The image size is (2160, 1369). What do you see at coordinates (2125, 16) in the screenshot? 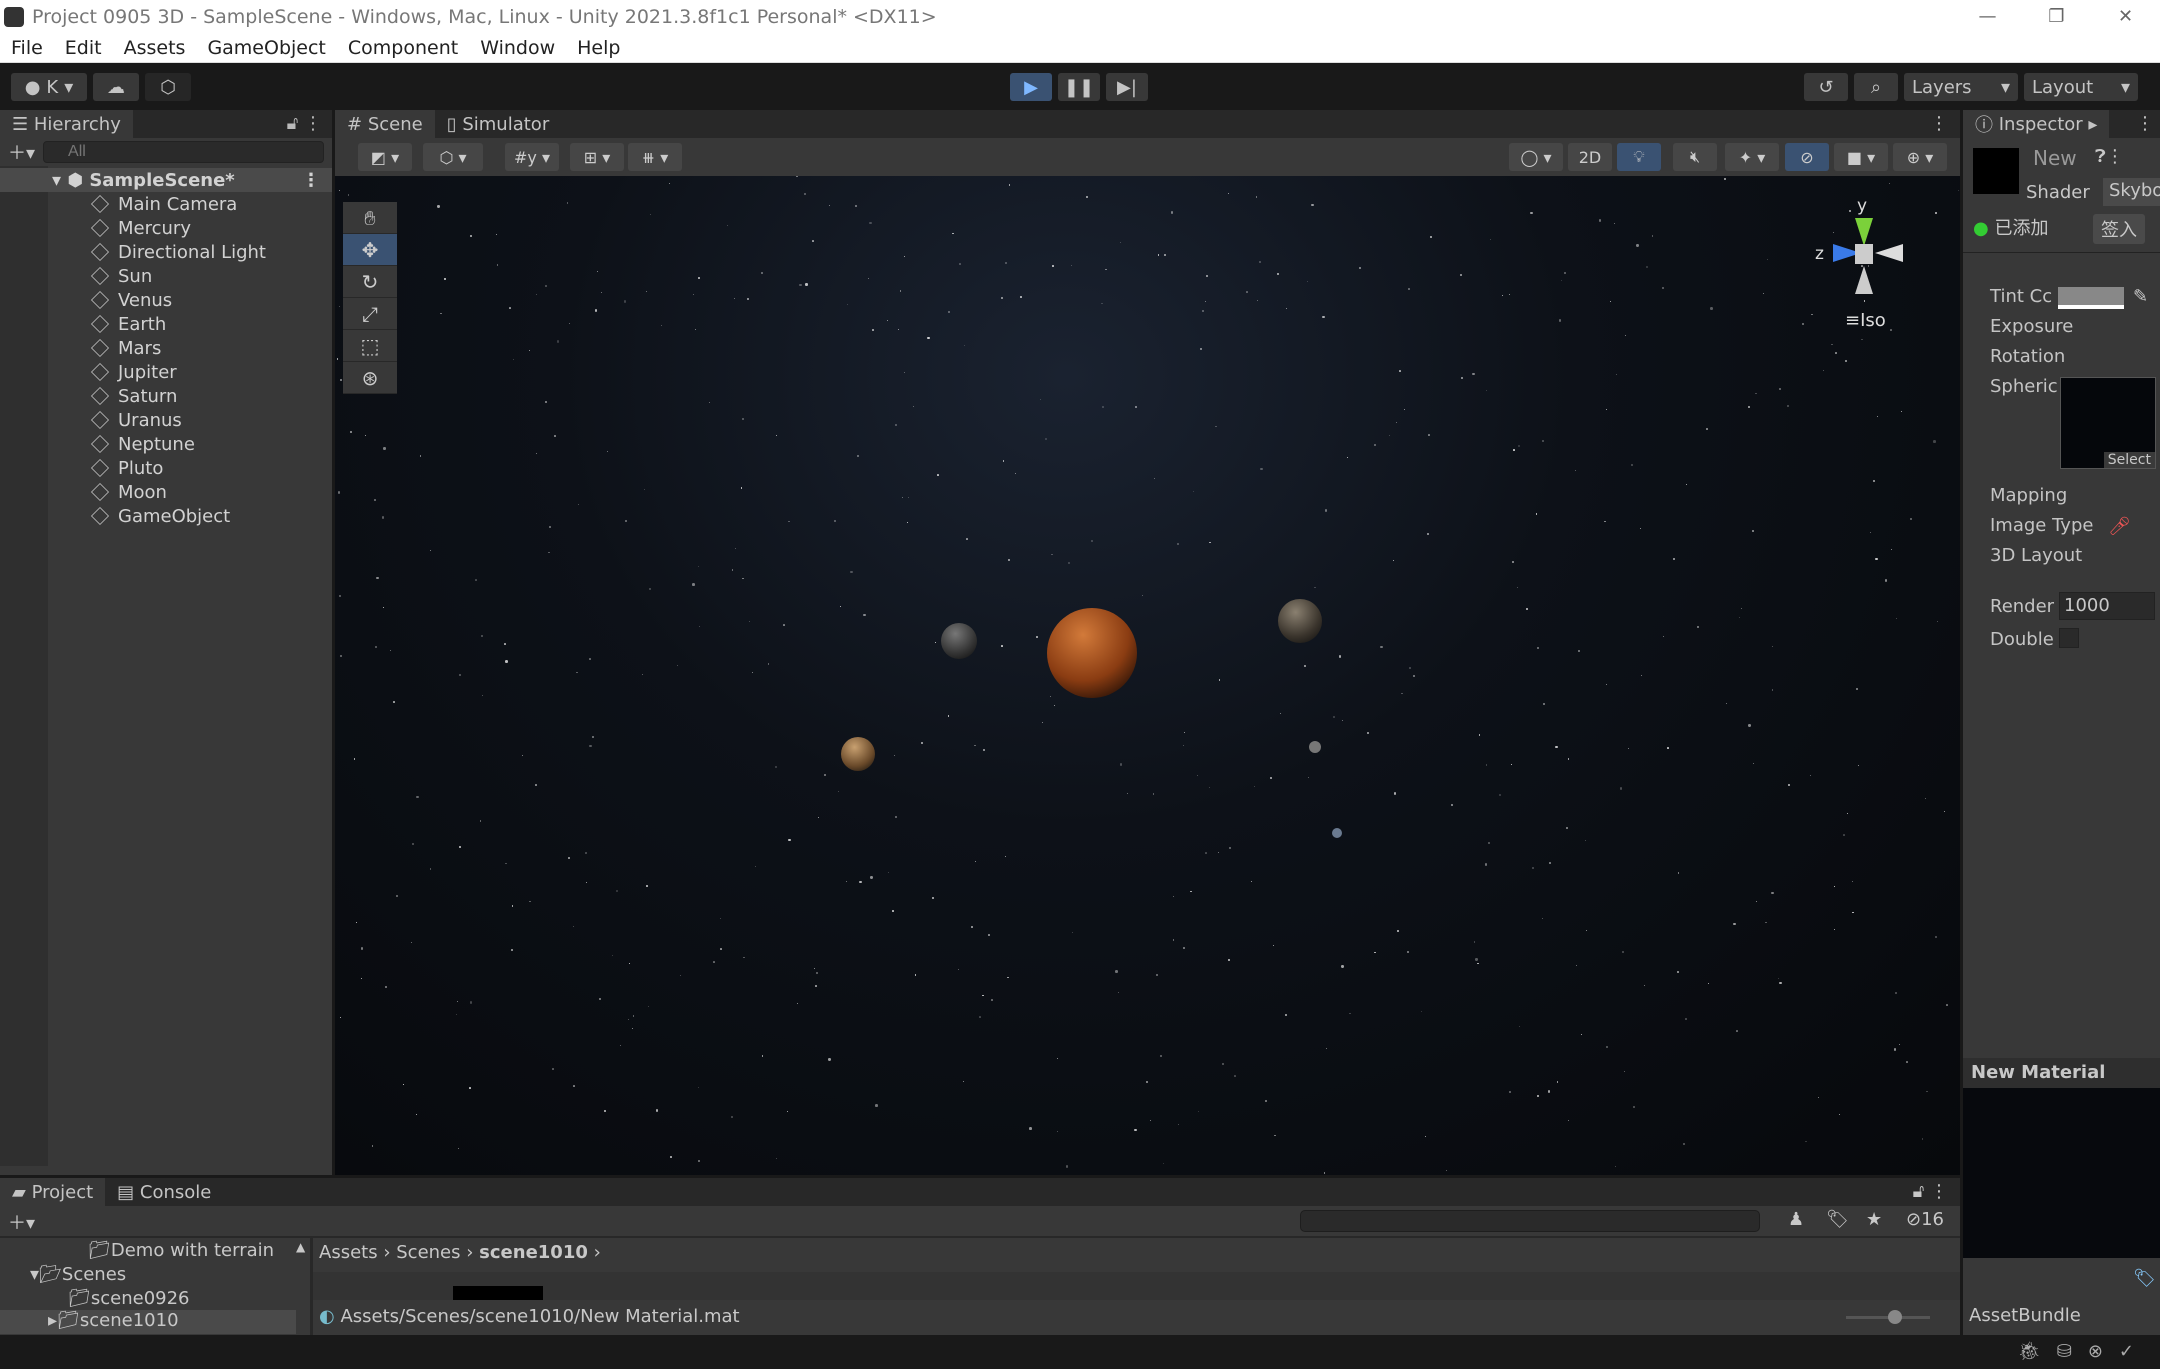
I see `close-button: ✕` at bounding box center [2125, 16].